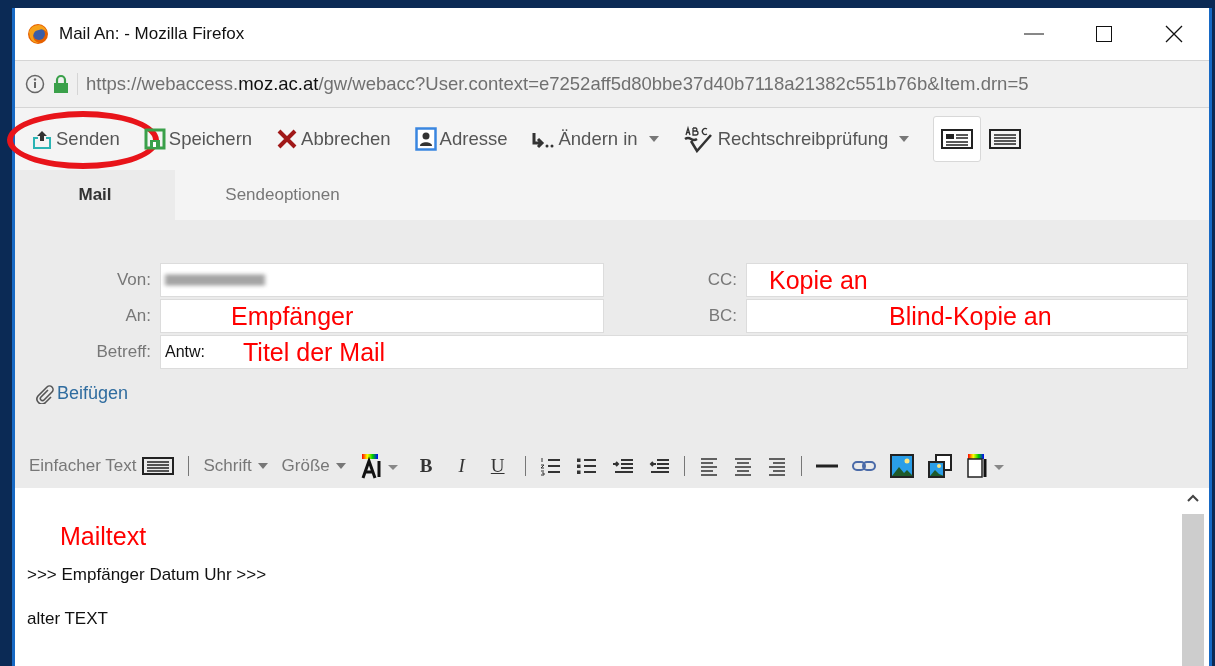 This screenshot has height=666, width=1215. What do you see at coordinates (137, 316) in the screenshot?
I see `field-label: An:` at bounding box center [137, 316].